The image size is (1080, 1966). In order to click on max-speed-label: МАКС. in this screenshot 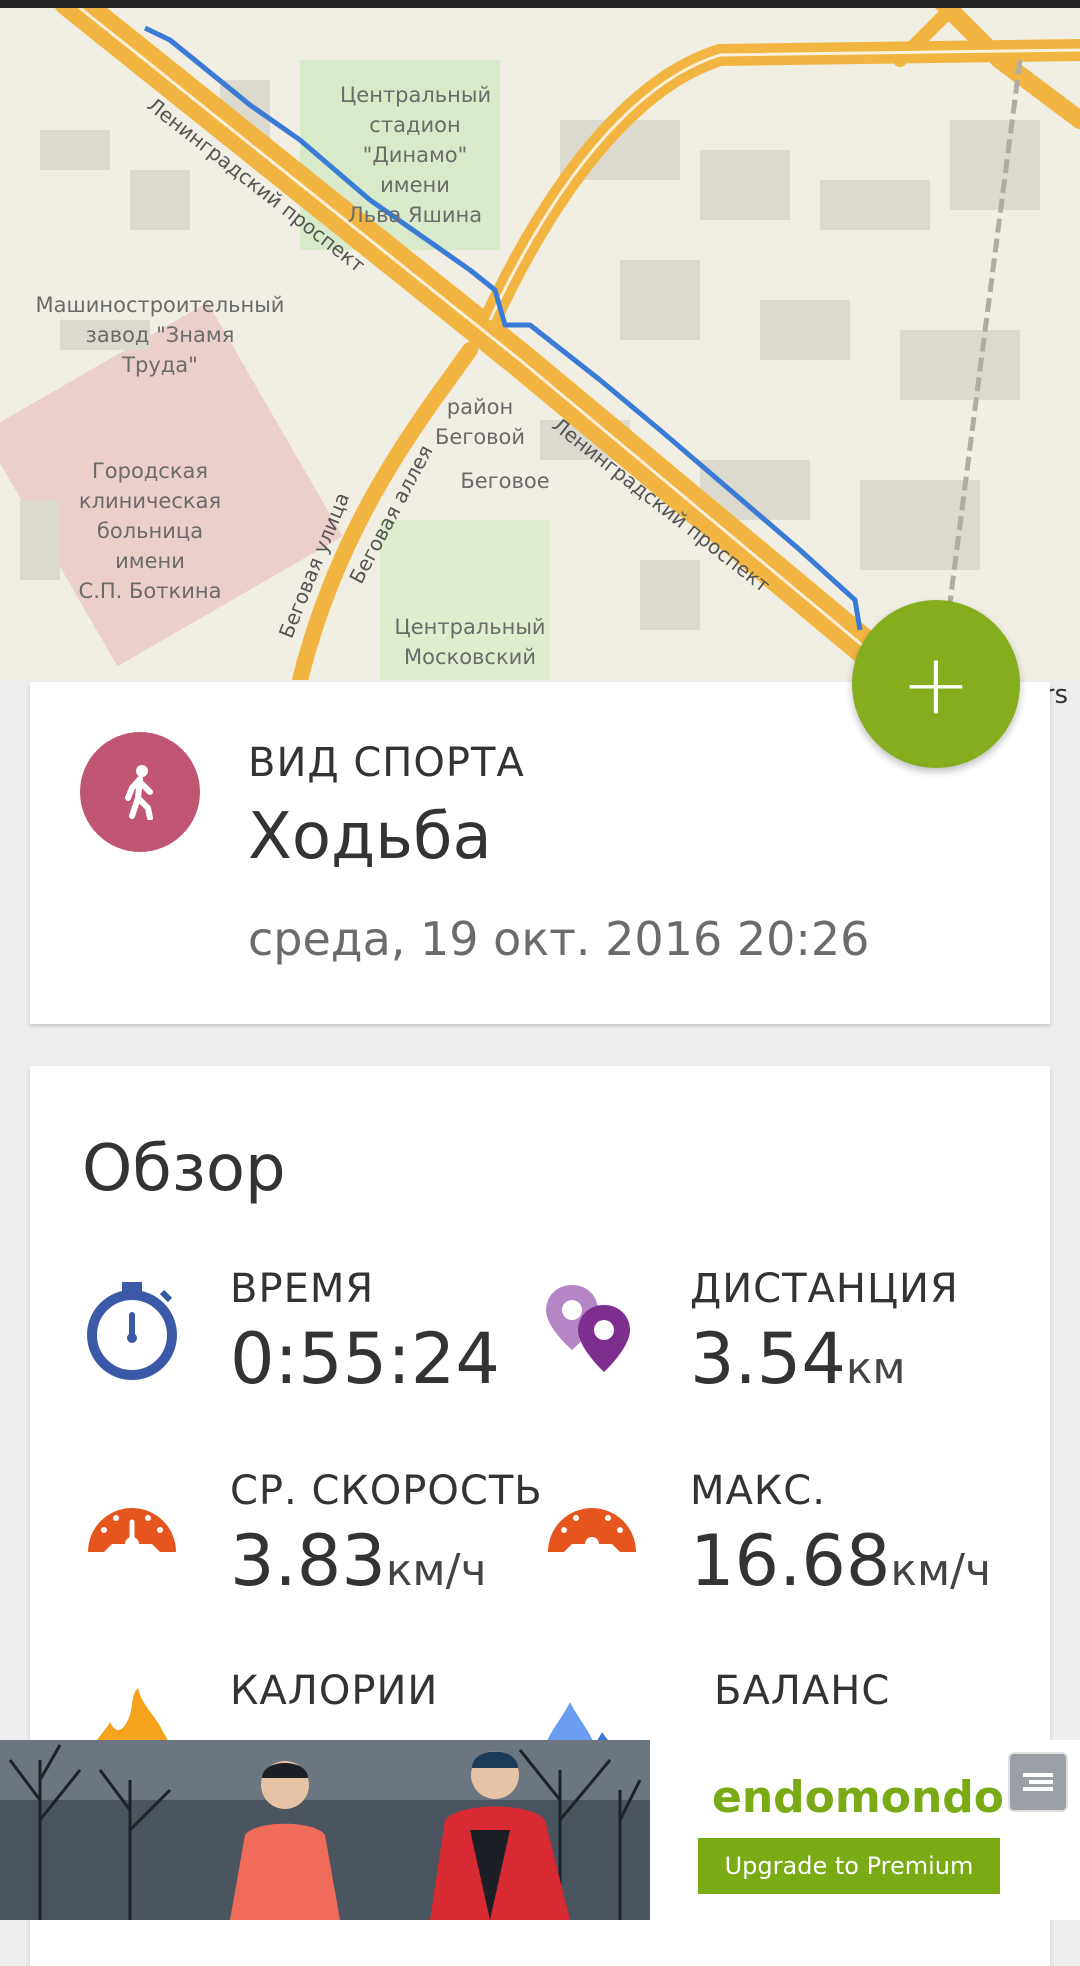, I will do `click(758, 1491)`.